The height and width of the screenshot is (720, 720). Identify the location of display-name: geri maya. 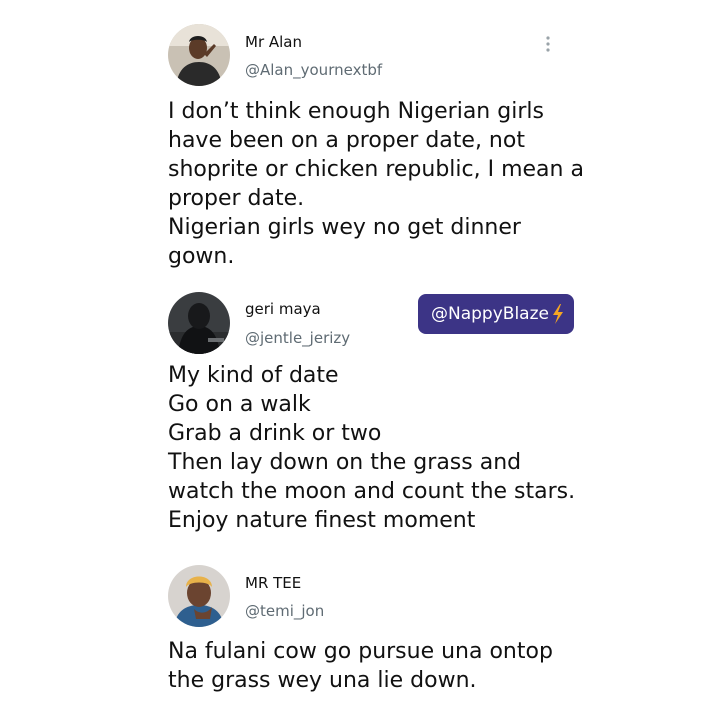
(283, 309).